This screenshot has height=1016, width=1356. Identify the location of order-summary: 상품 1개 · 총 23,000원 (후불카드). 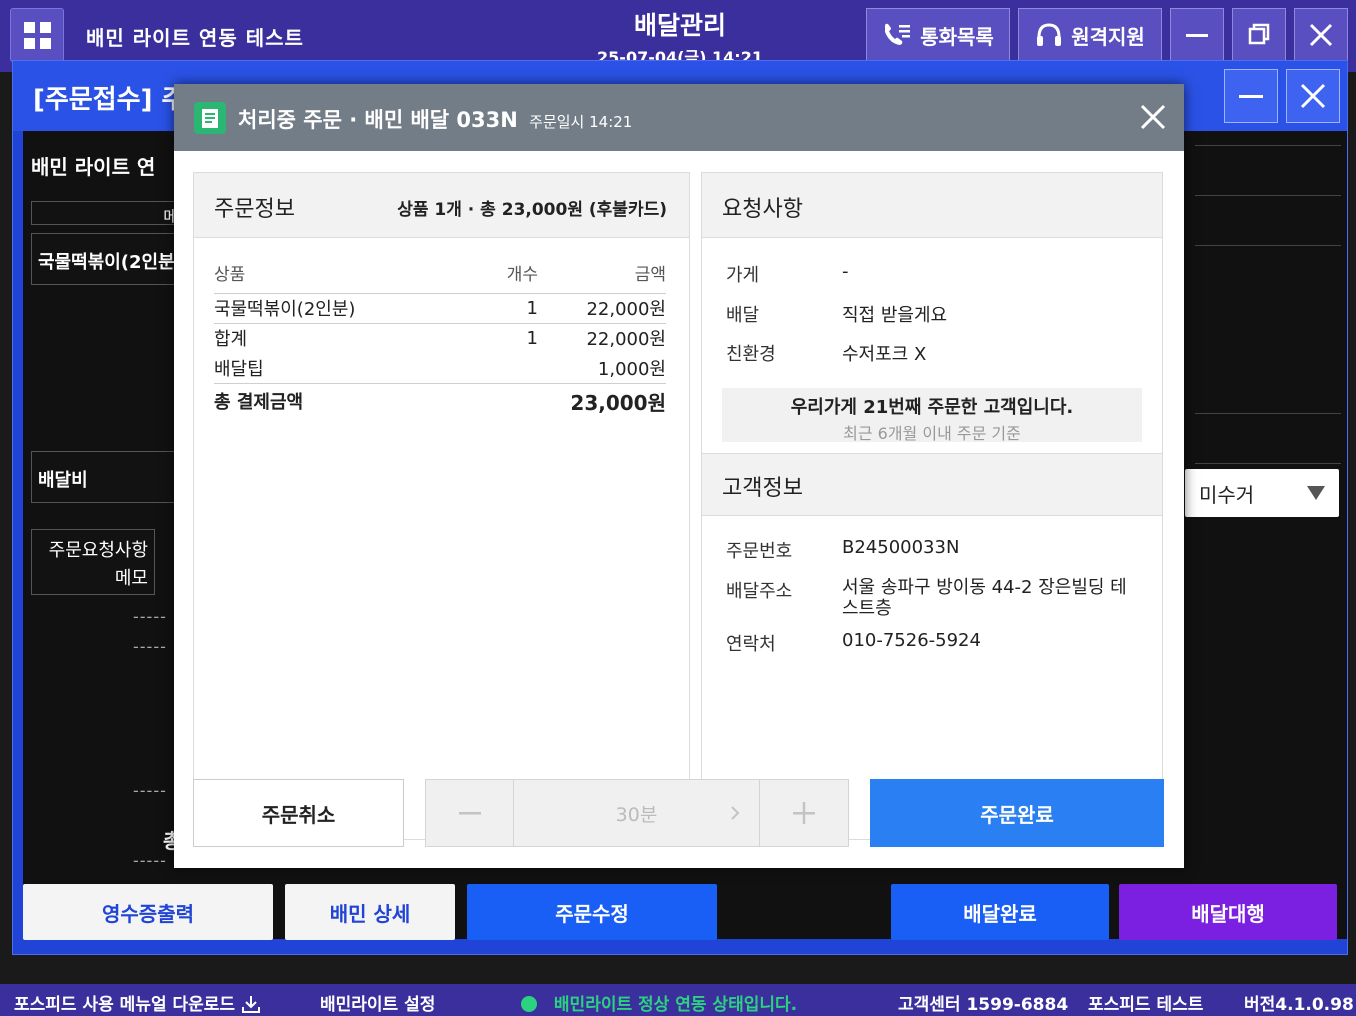
(532, 210).